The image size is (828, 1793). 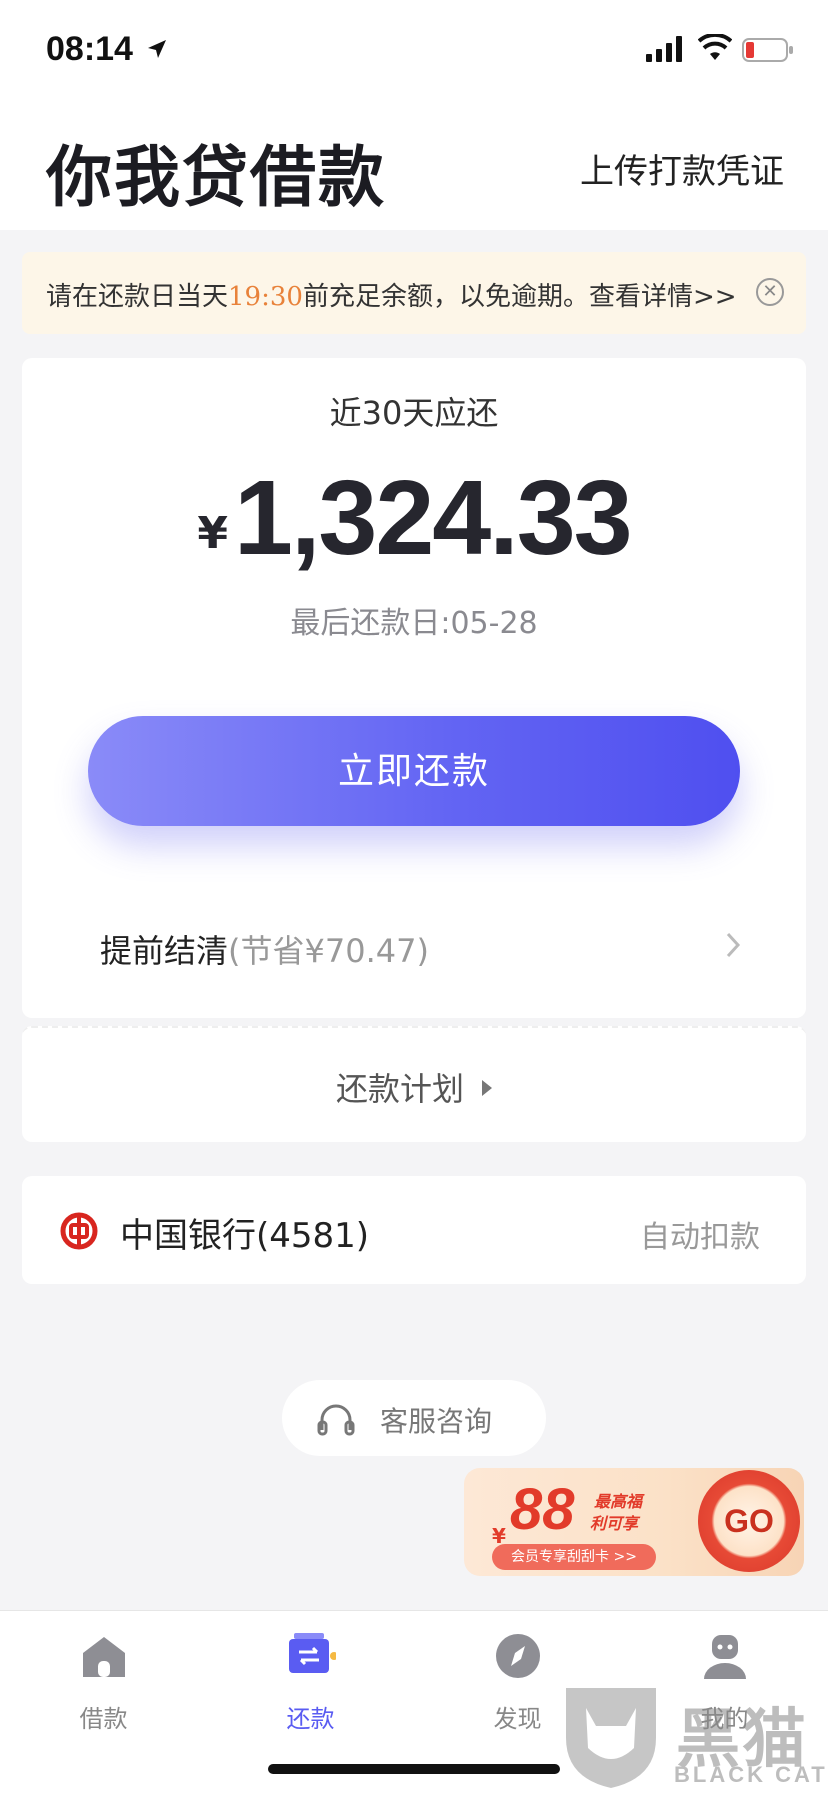 I want to click on person-icon, so click(x=725, y=1657).